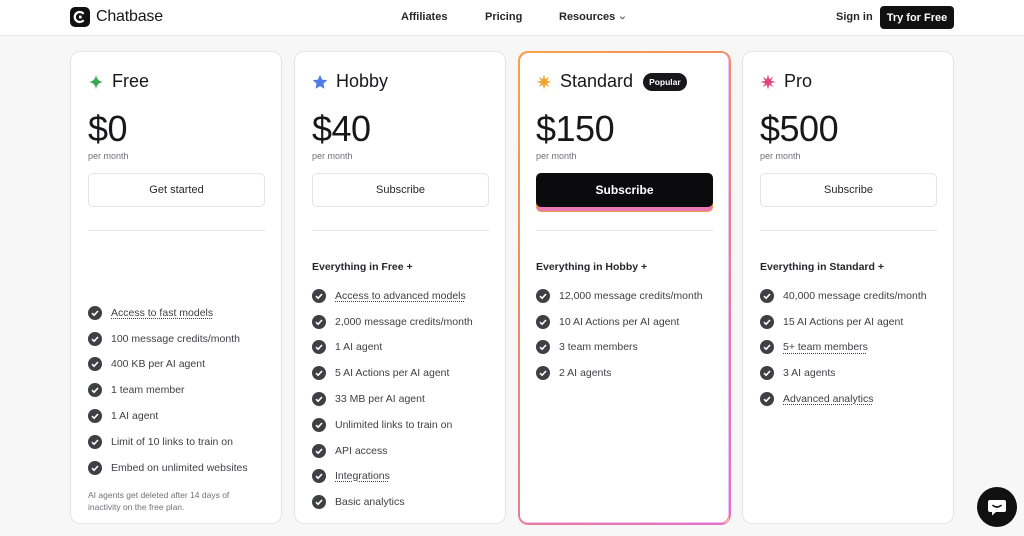 This screenshot has height=536, width=1024. I want to click on feature-item: Advanced analytics, so click(853, 399).